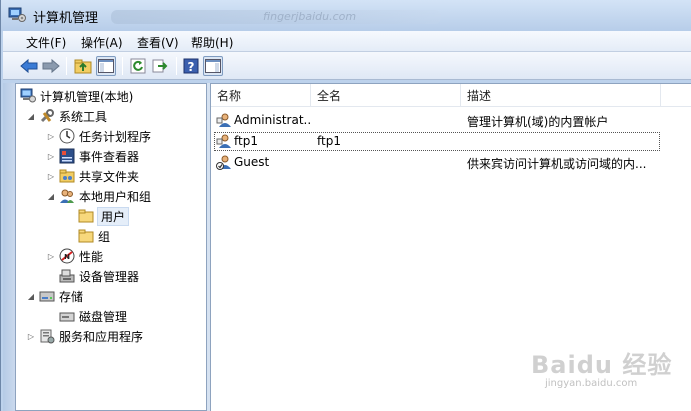  I want to click on table-row: Administrat... 管理计算机(域)的内置帐户, so click(451, 120).